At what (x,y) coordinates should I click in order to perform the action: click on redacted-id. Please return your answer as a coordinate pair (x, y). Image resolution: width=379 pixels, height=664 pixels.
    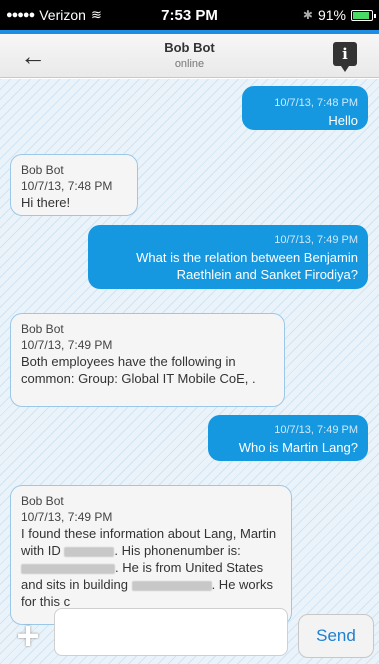
    Looking at the image, I should click on (89, 551).